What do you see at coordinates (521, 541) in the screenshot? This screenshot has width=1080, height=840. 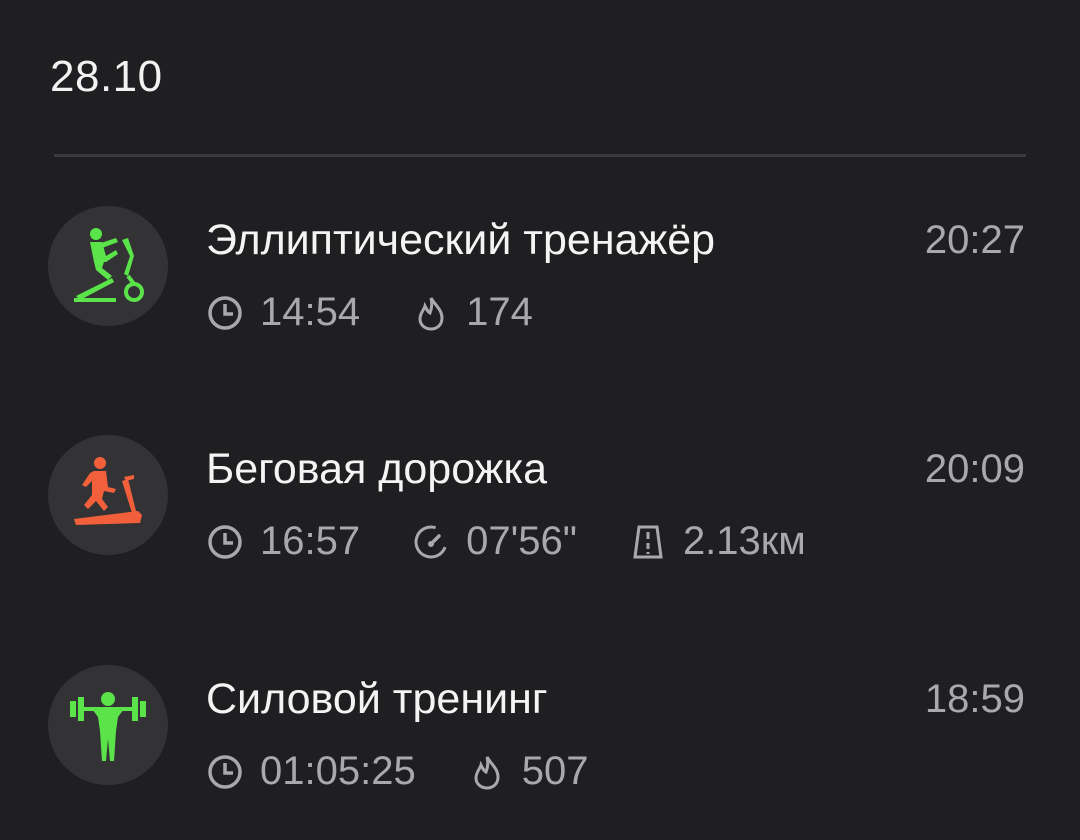 I see `pace-value: 07'56"` at bounding box center [521, 541].